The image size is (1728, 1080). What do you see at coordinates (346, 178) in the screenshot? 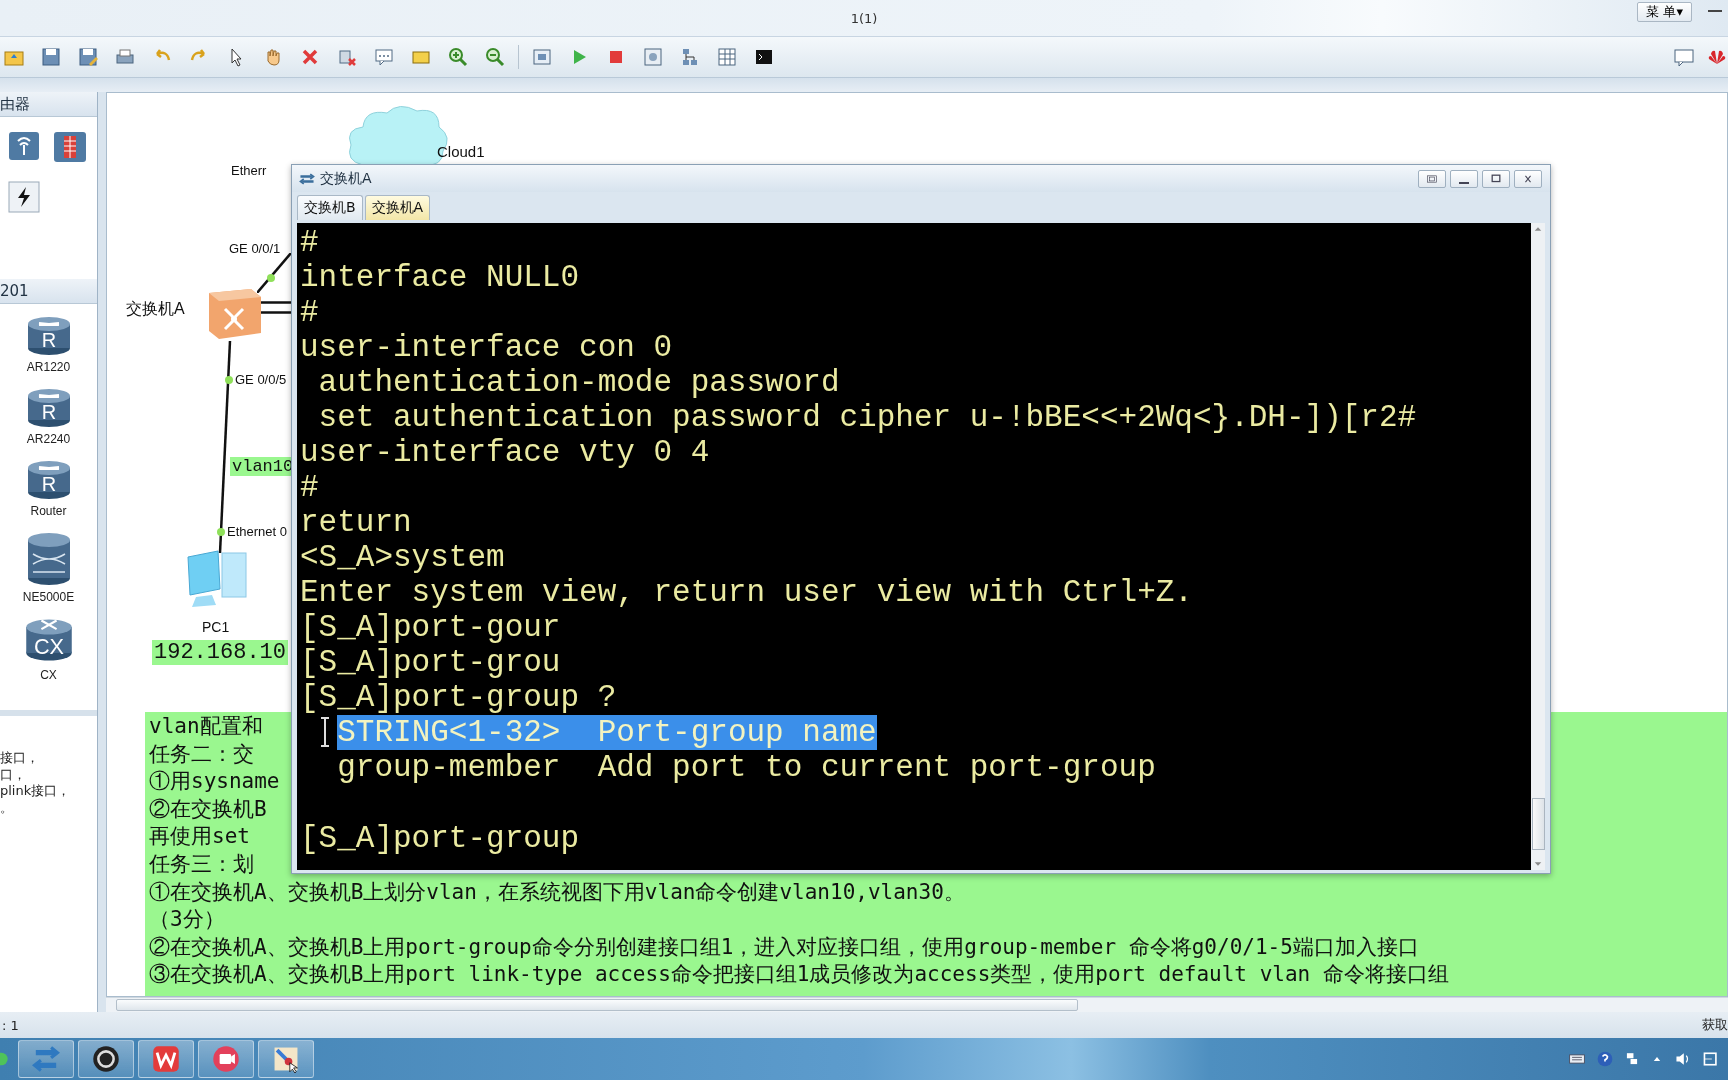
I see `window-title: 交换机A` at bounding box center [346, 178].